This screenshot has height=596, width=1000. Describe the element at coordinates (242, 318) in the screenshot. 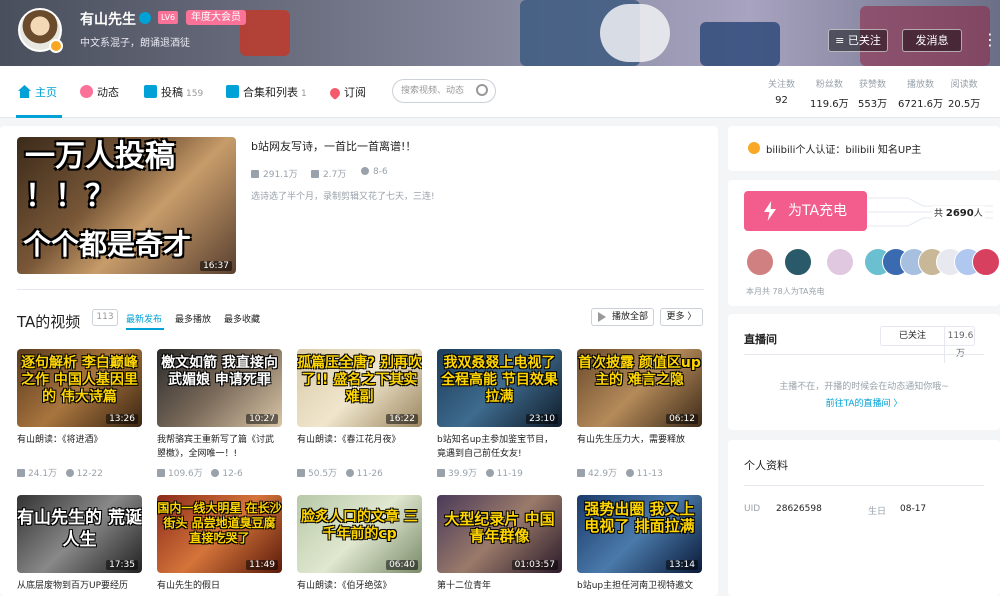

I see `tab-most-favorited: 最多收藏` at that location.